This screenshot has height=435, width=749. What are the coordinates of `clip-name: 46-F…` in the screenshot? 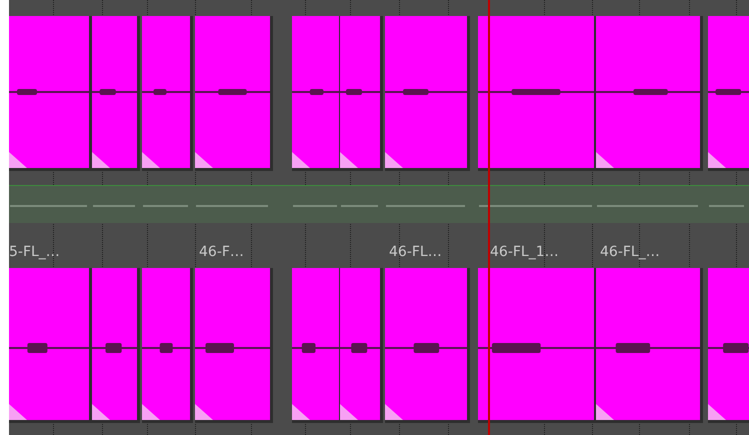 It's located at (221, 252).